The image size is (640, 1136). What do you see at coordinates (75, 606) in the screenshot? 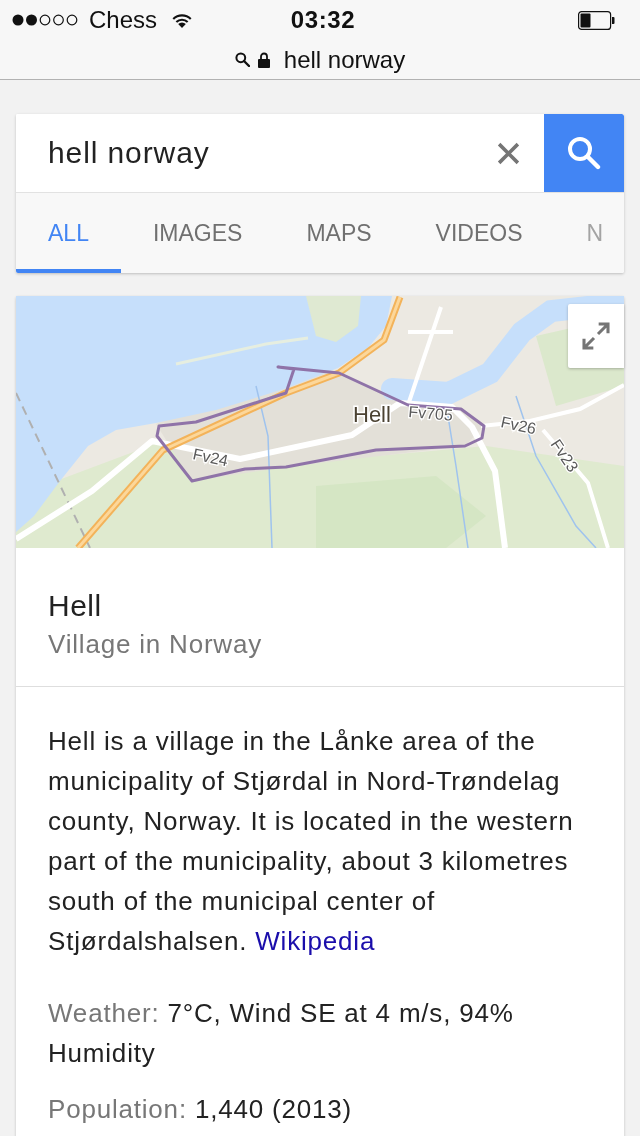
I see `place-title: Hell` at bounding box center [75, 606].